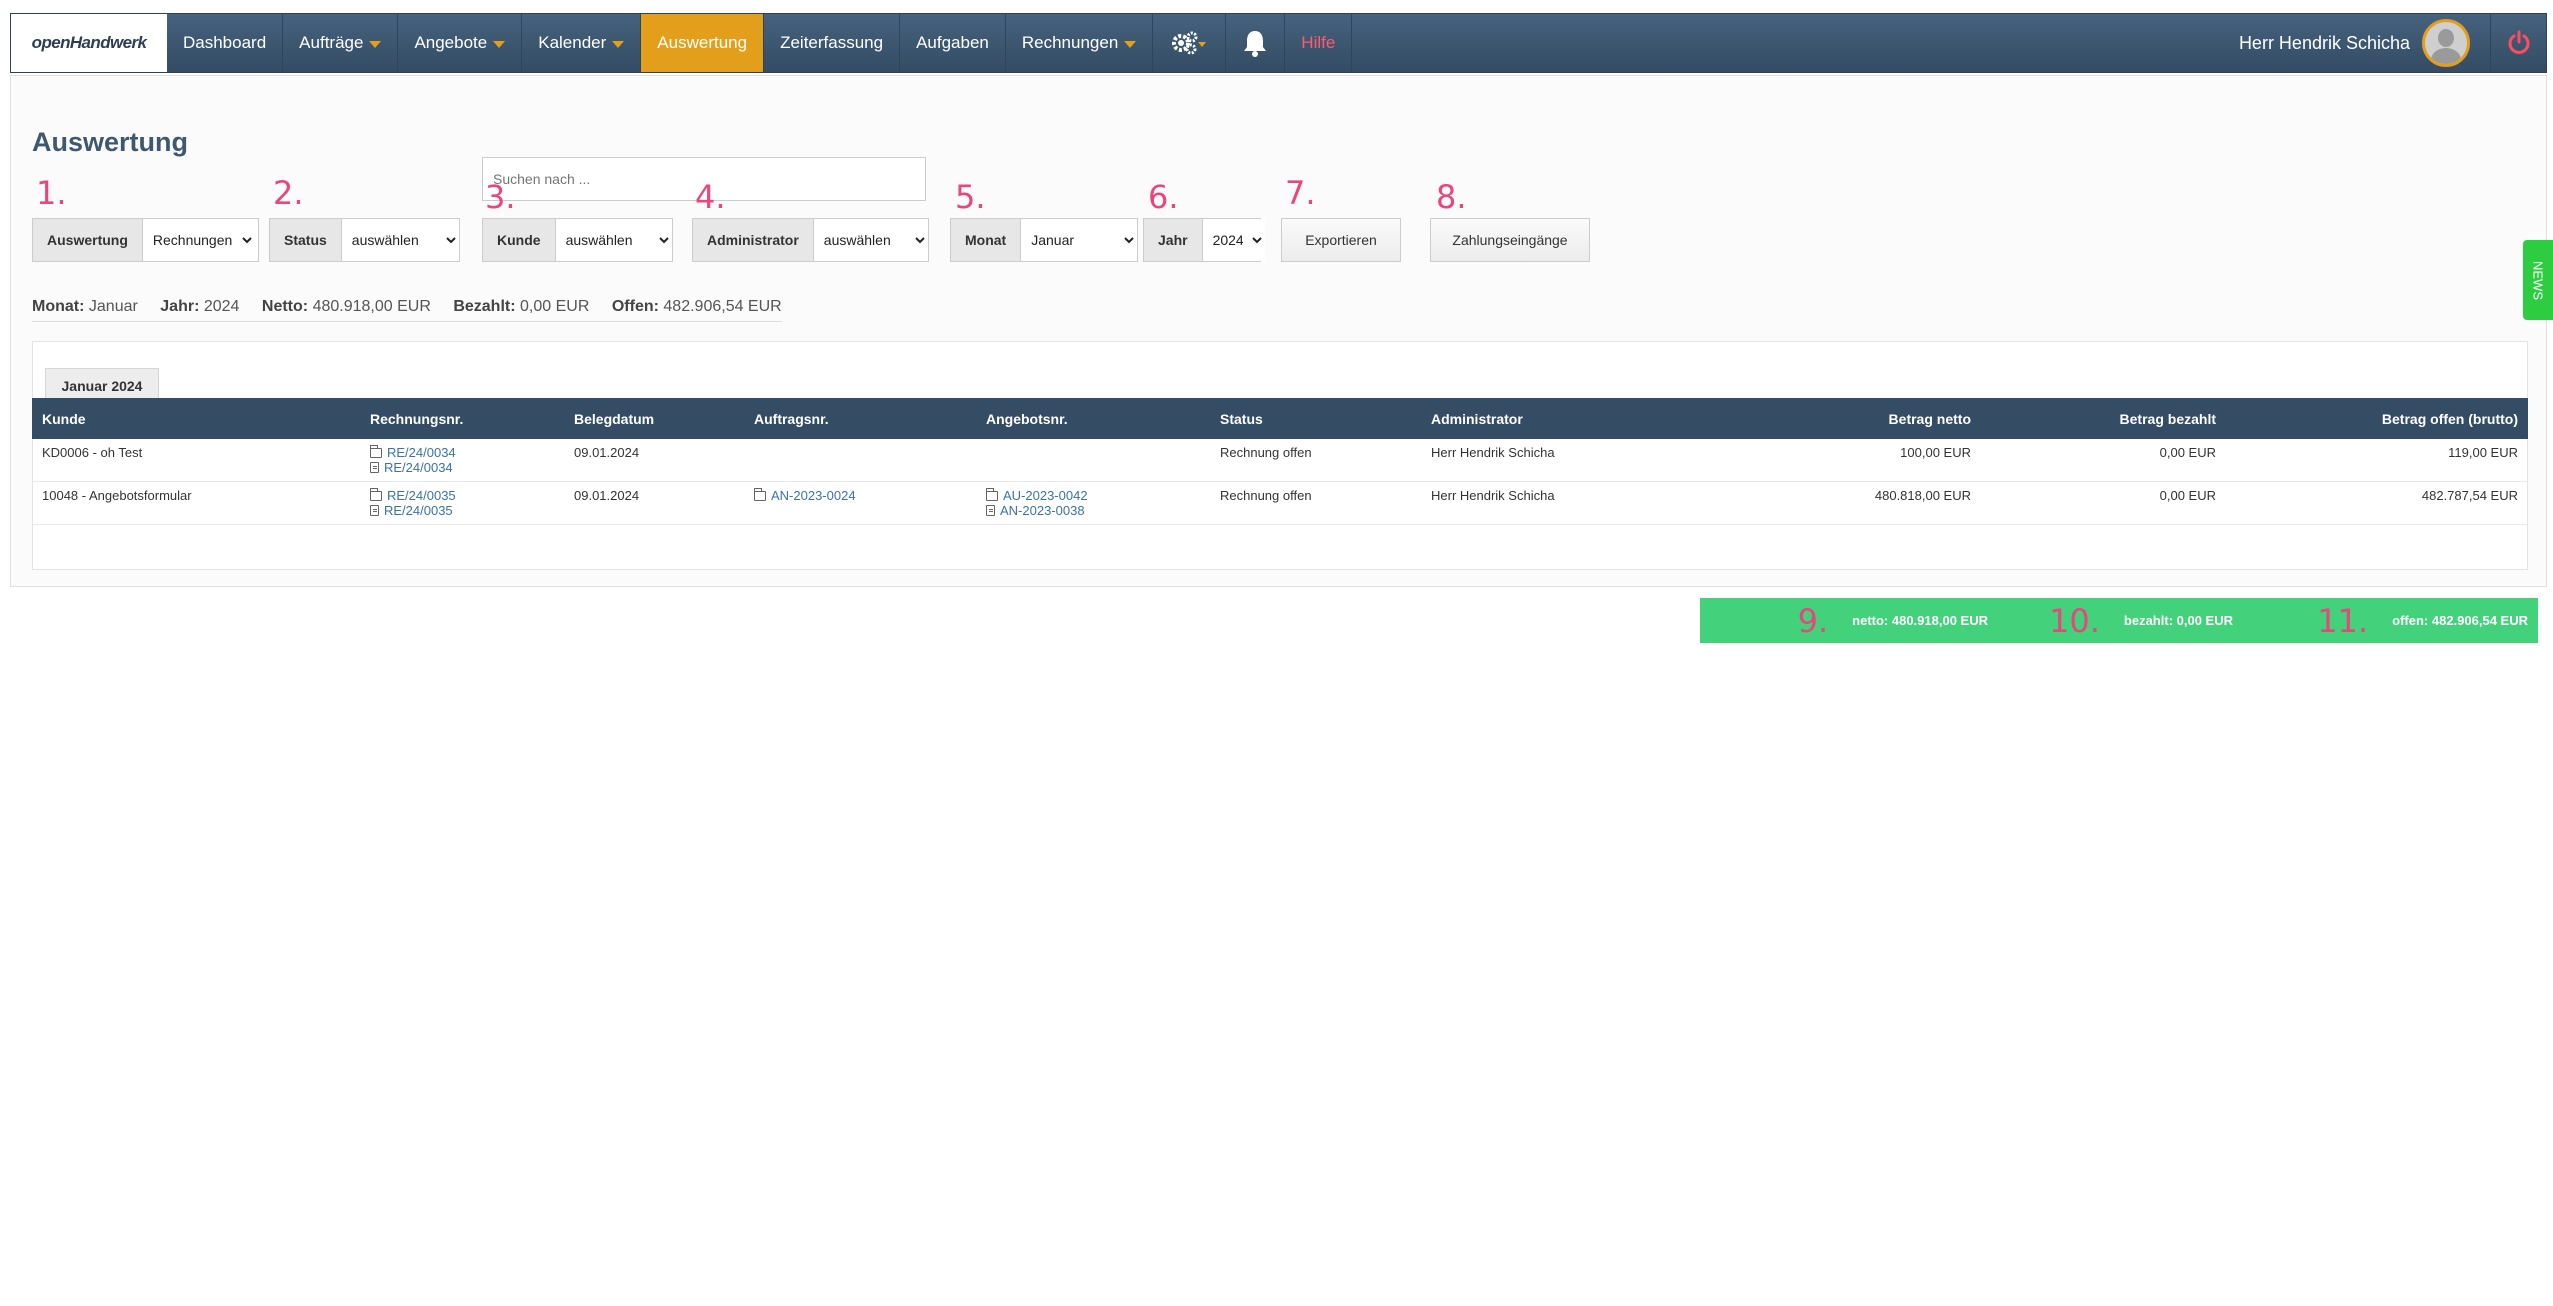  I want to click on cell-angebotsnr: AU-2023-0042 AN-2023-0038, so click(1093, 503).